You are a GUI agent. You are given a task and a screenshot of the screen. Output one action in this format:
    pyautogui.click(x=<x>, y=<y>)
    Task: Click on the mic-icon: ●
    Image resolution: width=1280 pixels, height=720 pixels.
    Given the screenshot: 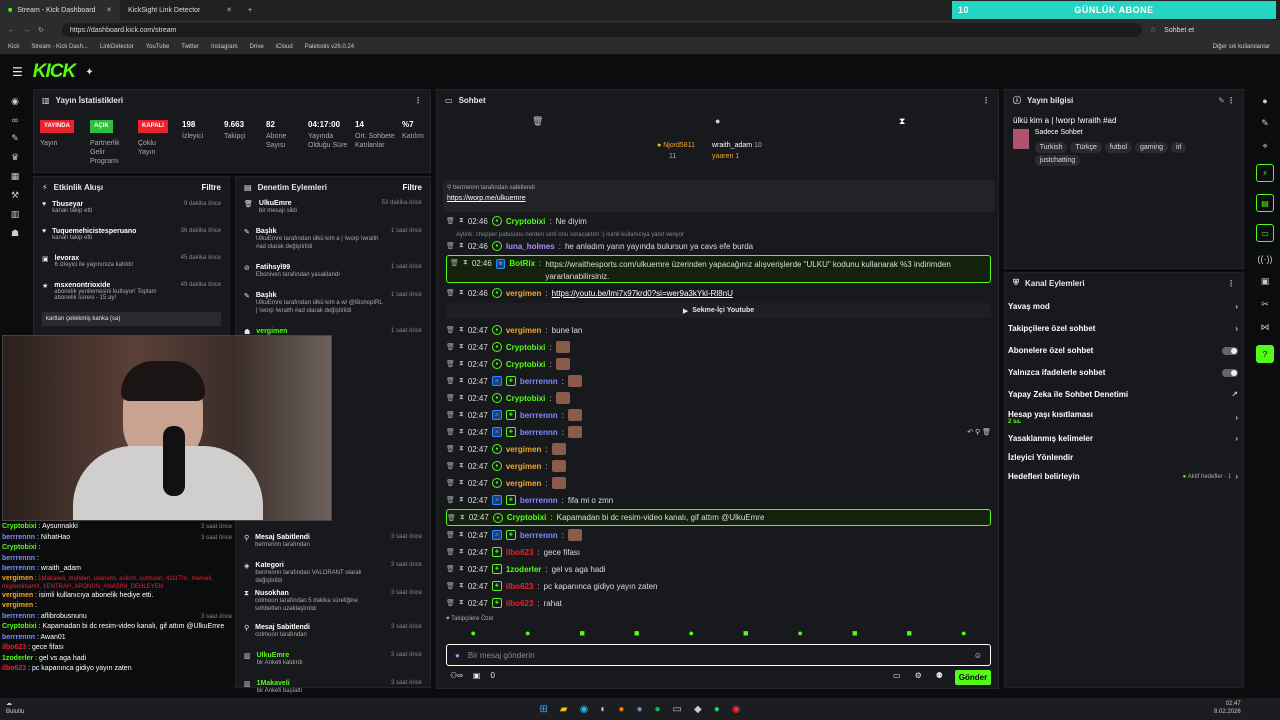 What is the action you would take?
    pyautogui.click(x=457, y=655)
    